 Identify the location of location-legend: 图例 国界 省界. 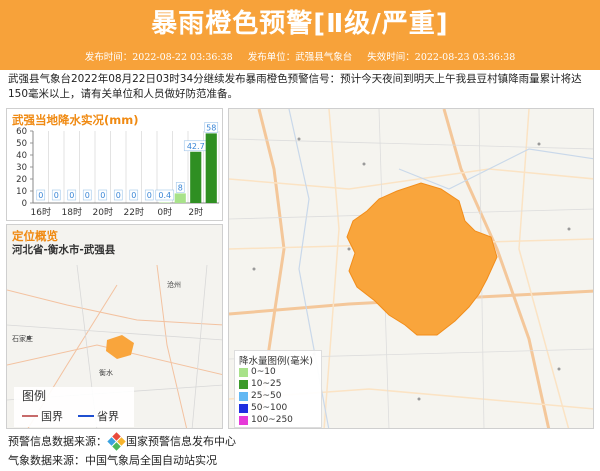
(74, 407).